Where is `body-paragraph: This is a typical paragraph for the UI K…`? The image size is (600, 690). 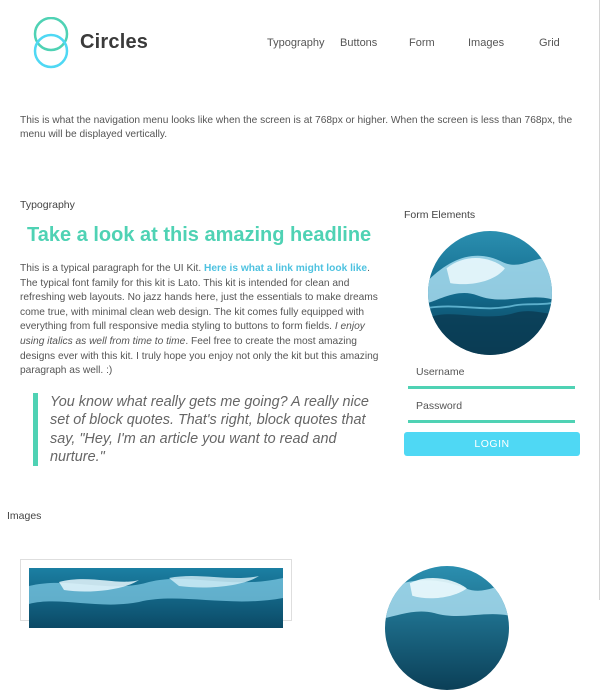
body-paragraph: This is a typical paragraph for the UI K… is located at coordinates (201, 320).